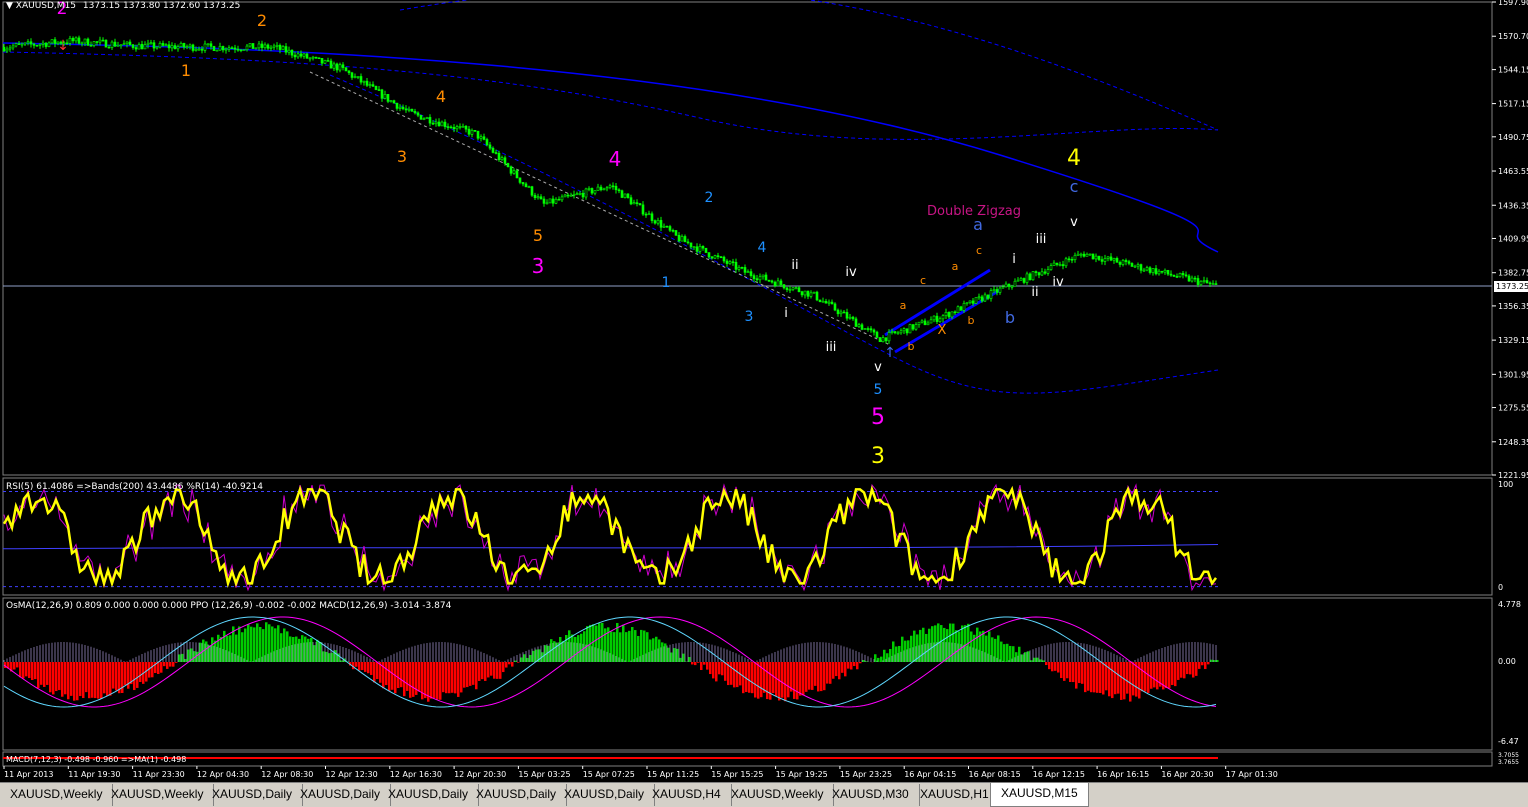 This screenshot has height=807, width=1528. What do you see at coordinates (158, 795) in the screenshot?
I see `tab-xauusd-weekly-2: XAUUSD,Weekly` at bounding box center [158, 795].